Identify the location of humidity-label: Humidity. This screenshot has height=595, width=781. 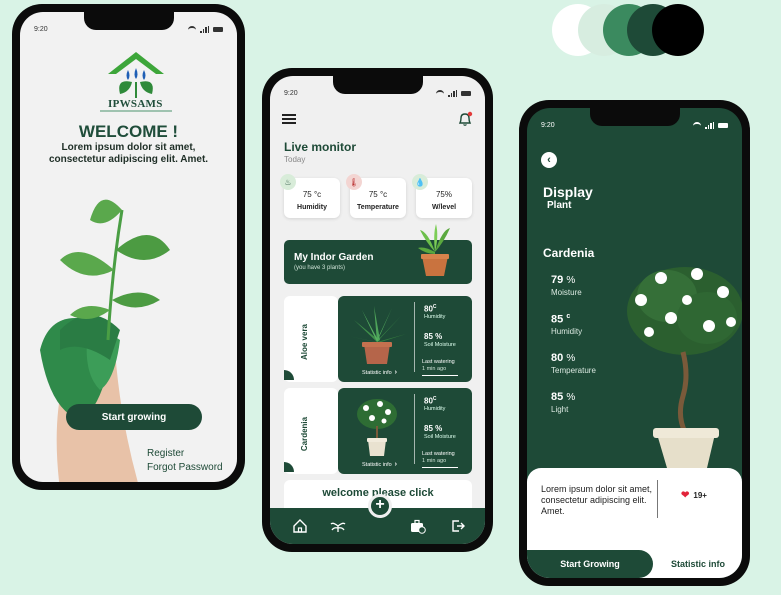
(567, 331).